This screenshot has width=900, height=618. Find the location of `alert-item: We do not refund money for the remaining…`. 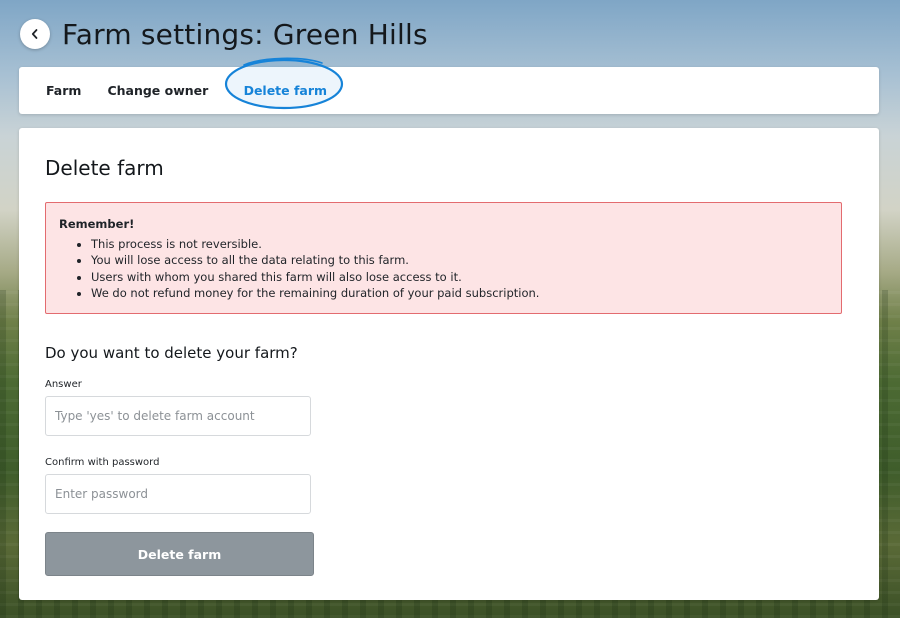

alert-item: We do not refund money for the remaining… is located at coordinates (315, 293).